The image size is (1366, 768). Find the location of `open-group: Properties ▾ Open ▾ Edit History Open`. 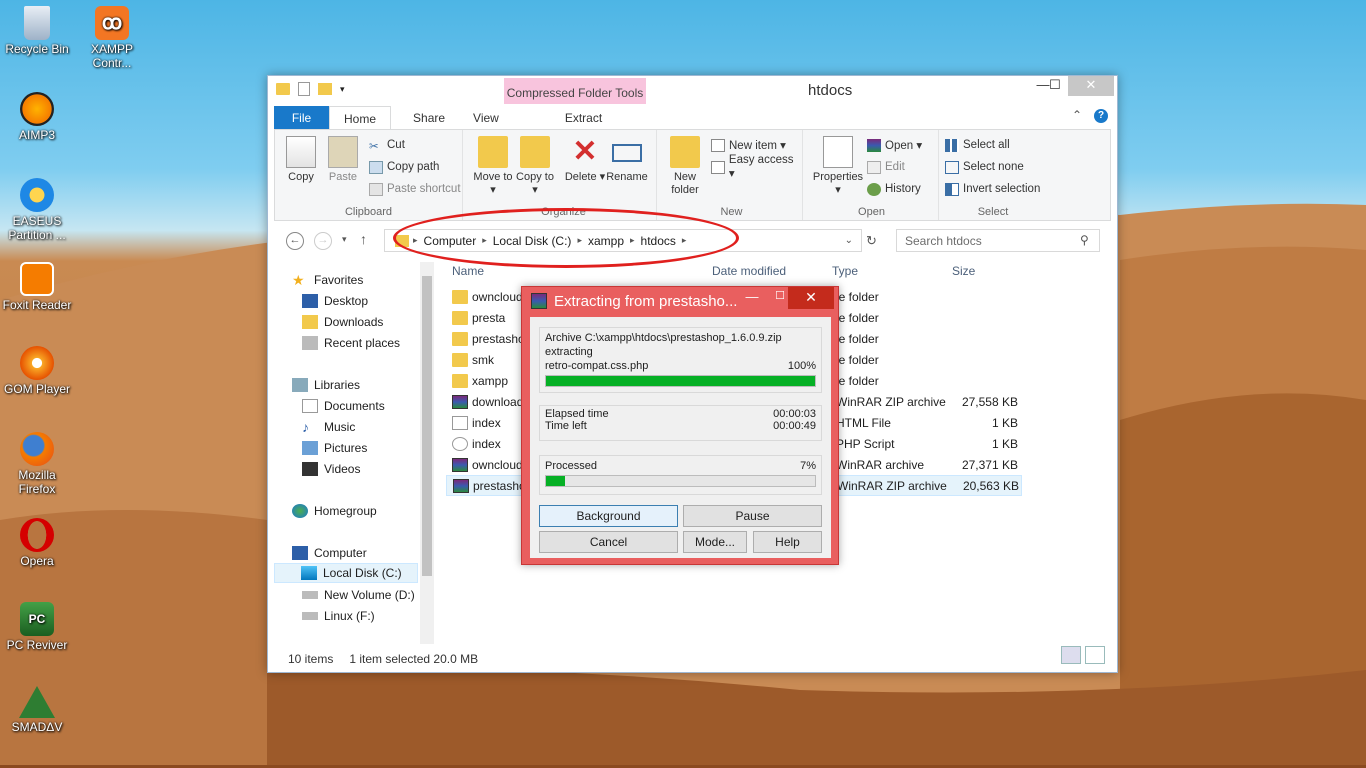

open-group: Properties ▾ Open ▾ Edit History Open is located at coordinates (872, 175).